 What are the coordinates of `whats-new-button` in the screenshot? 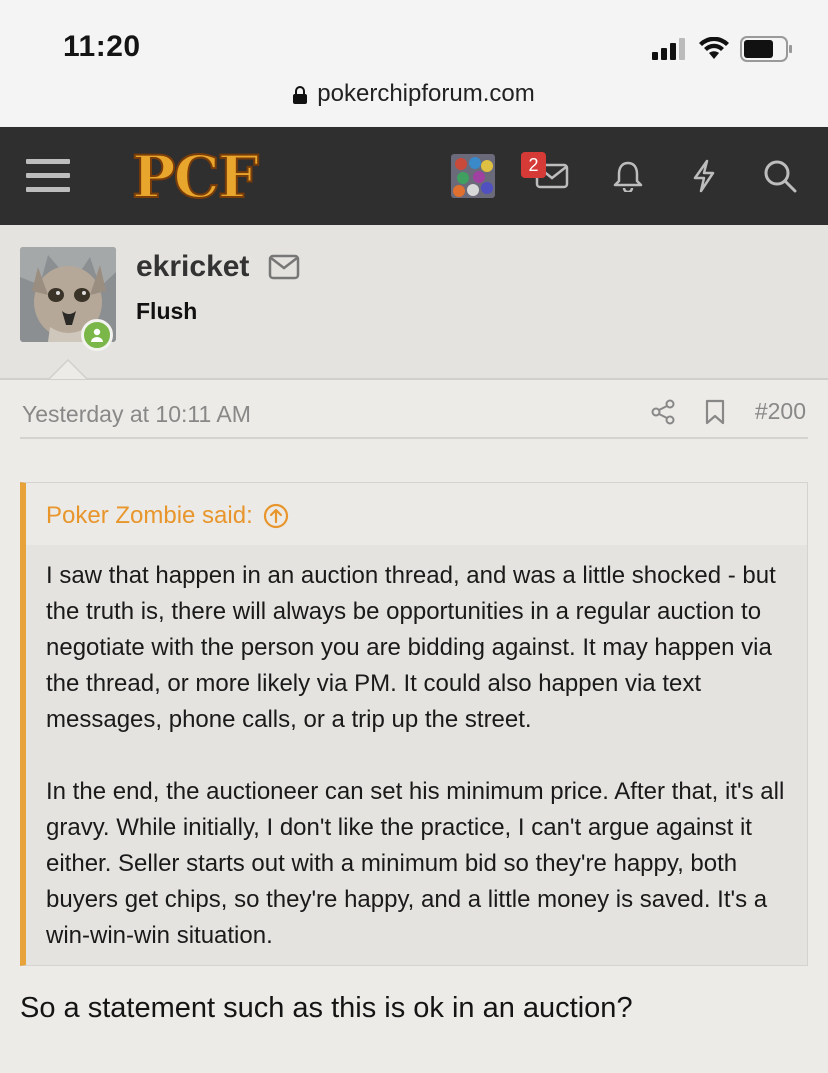 It's located at (704, 176).